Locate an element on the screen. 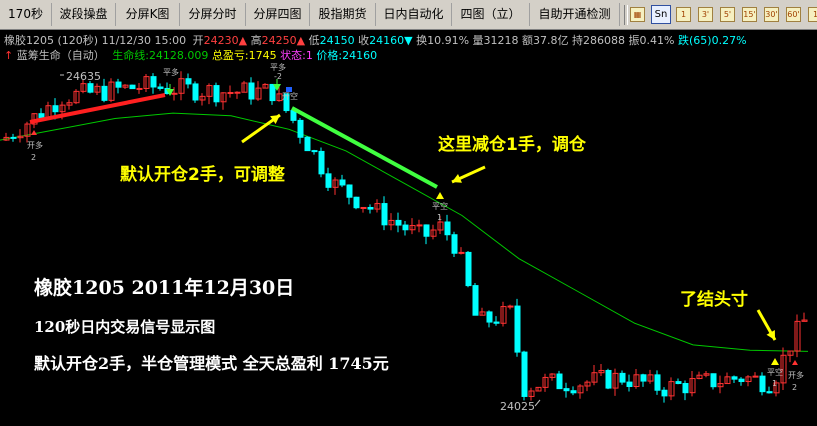 The image size is (817, 426). toolbar-button-1: 波段操盘 is located at coordinates (84, 14).